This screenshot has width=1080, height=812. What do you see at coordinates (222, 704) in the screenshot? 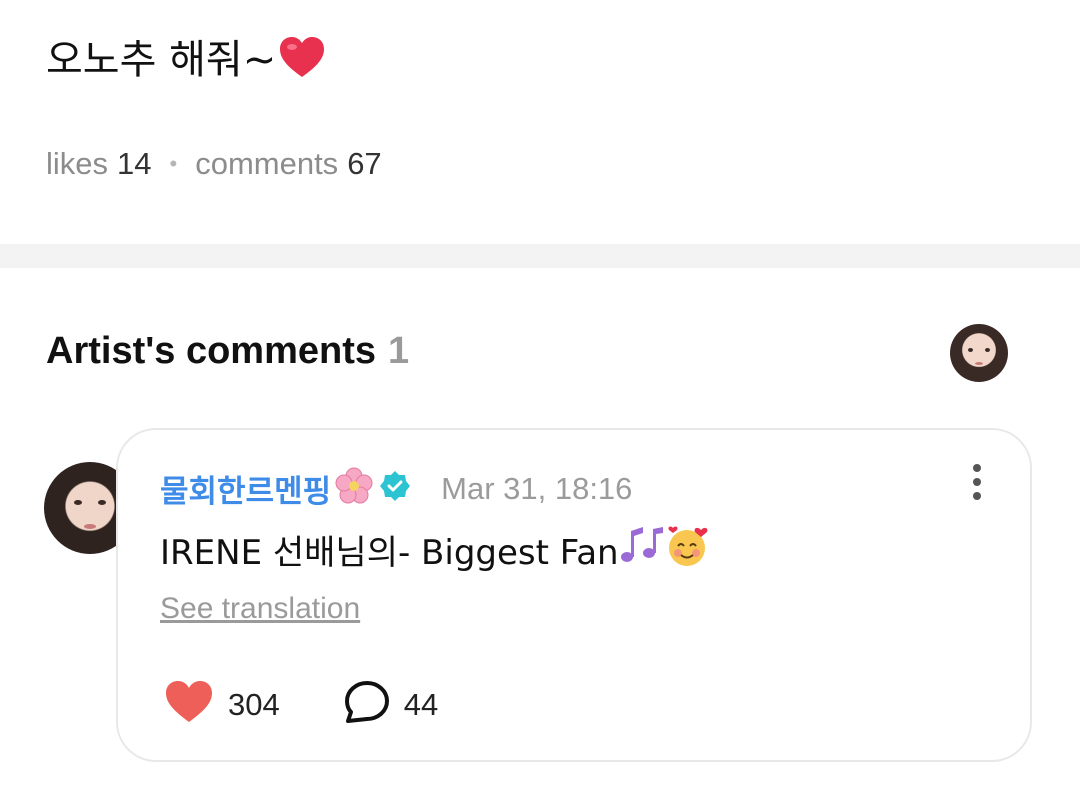
I see `like-button: 304` at bounding box center [222, 704].